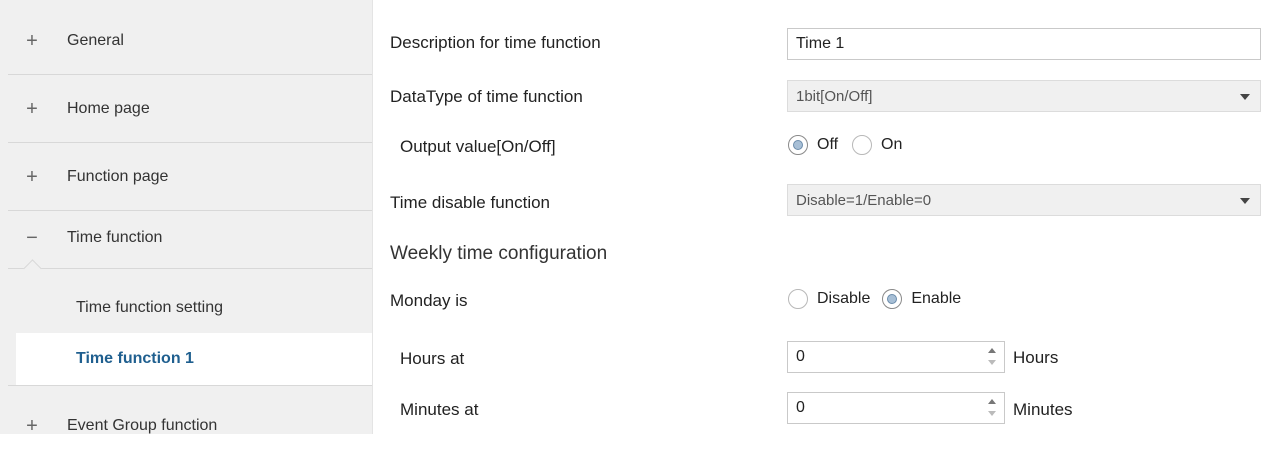 This screenshot has height=459, width=1271. Describe the element at coordinates (1043, 409) in the screenshot. I see `minutes-unit: Minutes` at that location.